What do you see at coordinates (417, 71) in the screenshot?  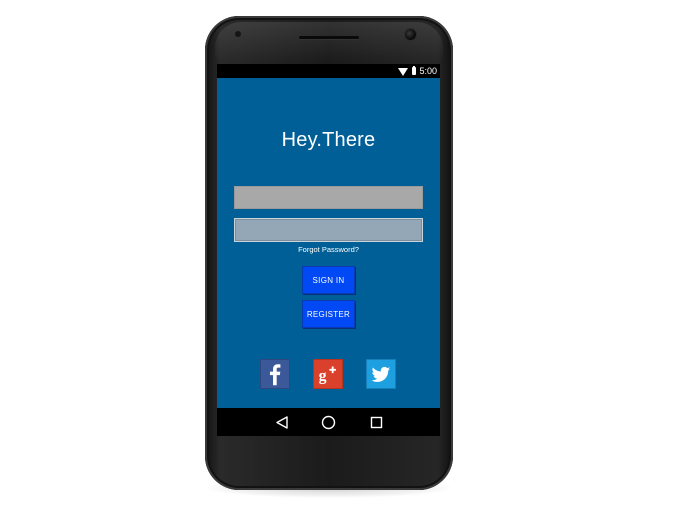 I see `status-icons: 5:00` at bounding box center [417, 71].